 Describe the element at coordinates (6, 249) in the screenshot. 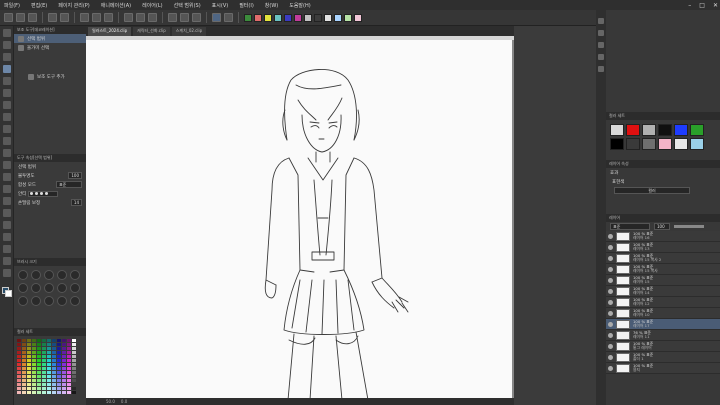

I see `text-tool-icon` at that location.